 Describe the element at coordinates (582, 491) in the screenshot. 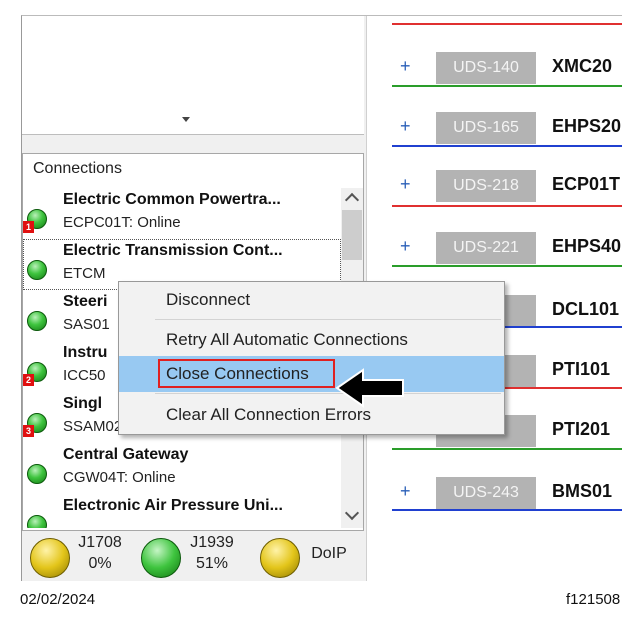

I see `module-name: BMS01` at that location.